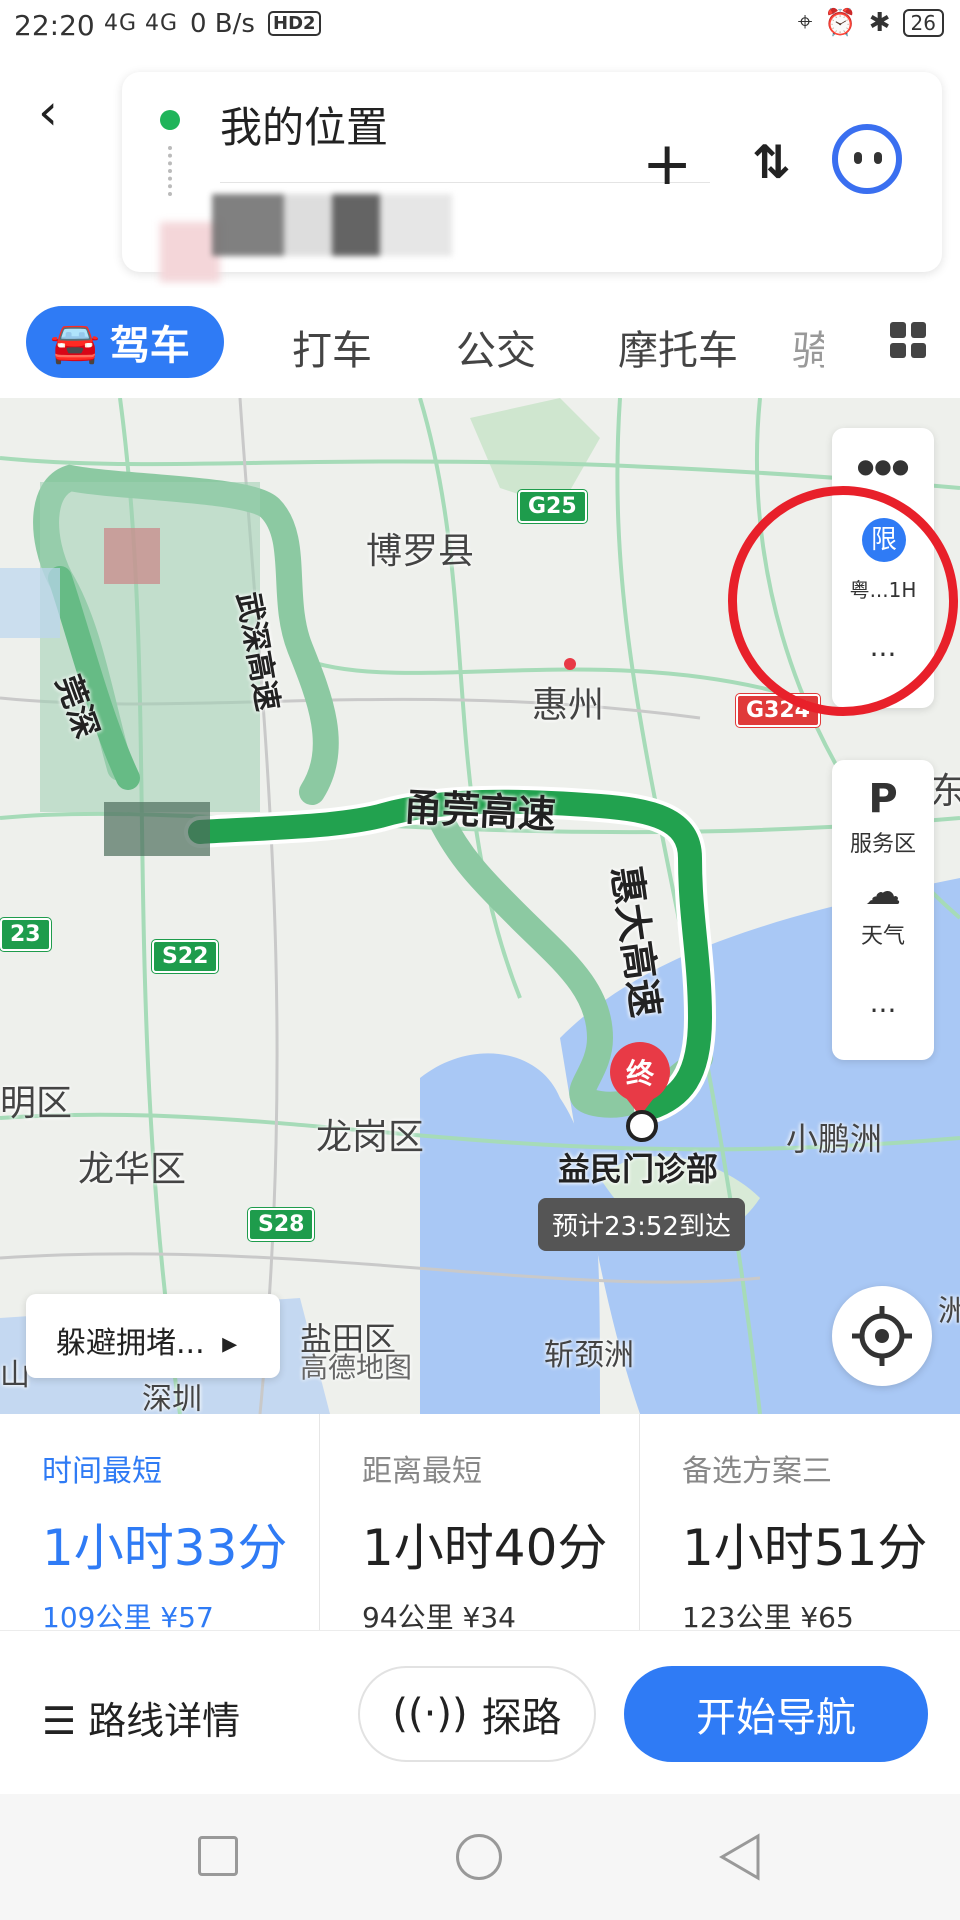  What do you see at coordinates (532, 177) in the screenshot?
I see `route-search-card: 我的位置 + ⇅` at bounding box center [532, 177].